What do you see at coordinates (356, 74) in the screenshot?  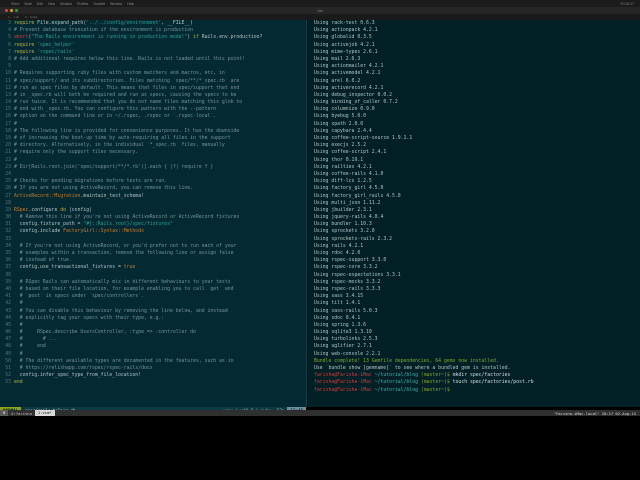 I see `gem-name: activemodel 4.2.1` at bounding box center [356, 74].